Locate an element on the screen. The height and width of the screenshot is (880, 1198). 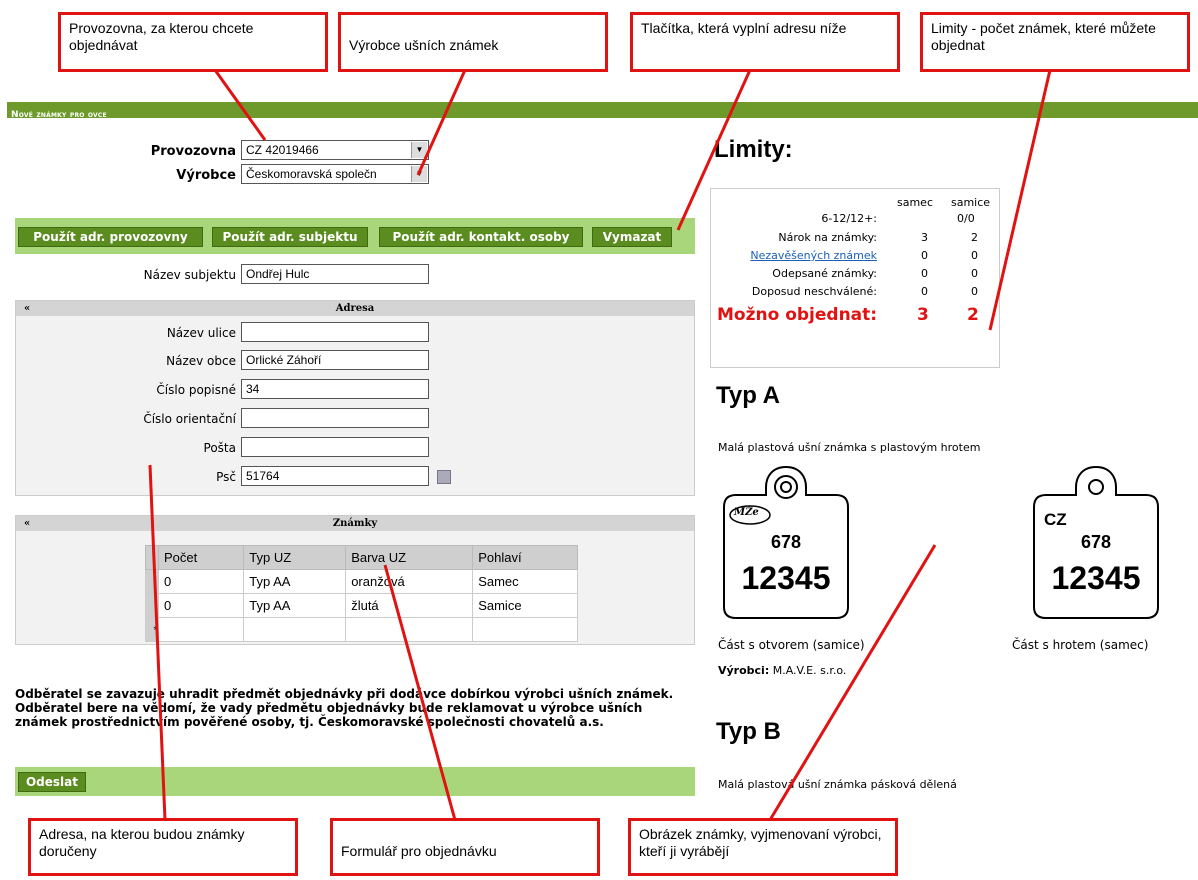
clear-button: Vymazat is located at coordinates (632, 237).